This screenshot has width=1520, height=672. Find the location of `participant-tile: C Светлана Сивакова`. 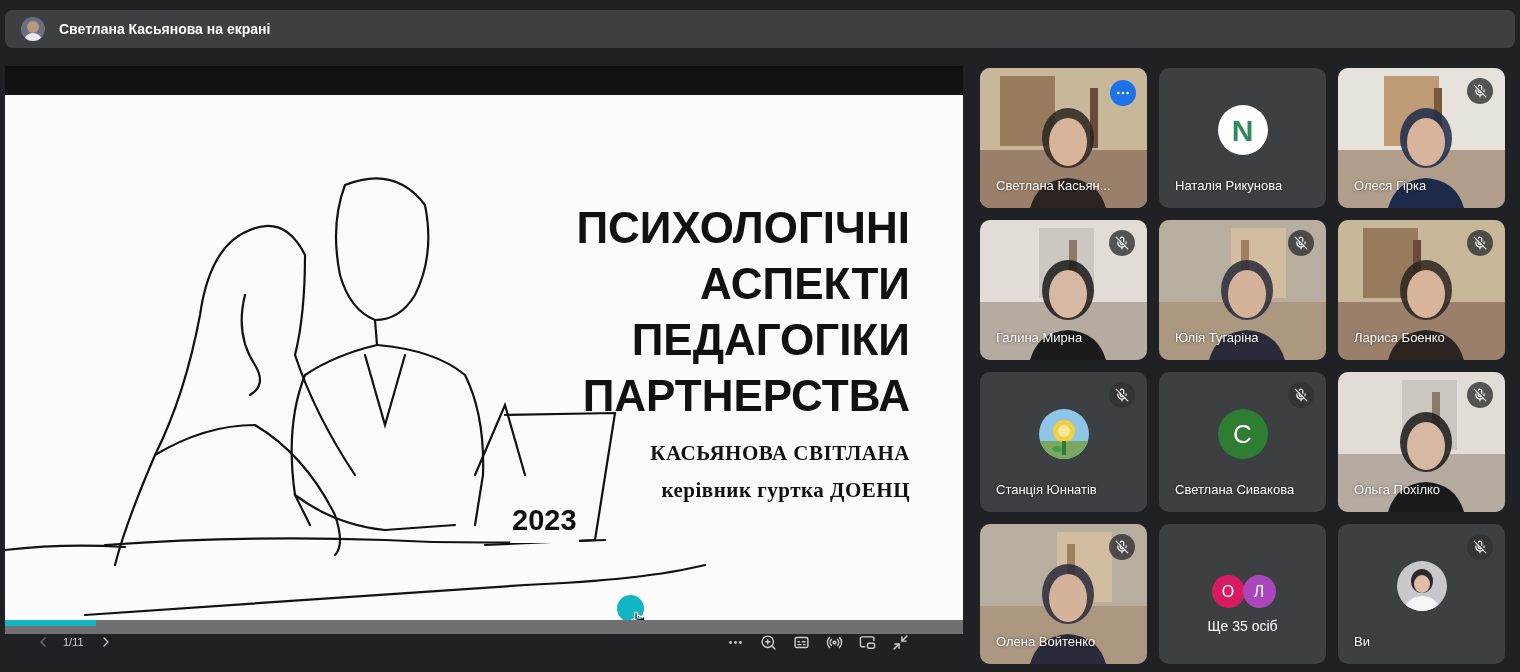

participant-tile: C Светлана Сивакова is located at coordinates (1242, 442).